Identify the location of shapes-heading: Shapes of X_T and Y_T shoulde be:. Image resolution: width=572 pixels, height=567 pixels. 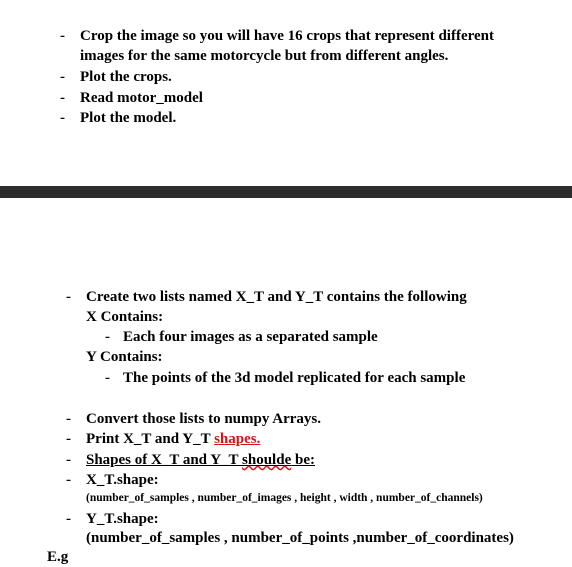
(200, 460).